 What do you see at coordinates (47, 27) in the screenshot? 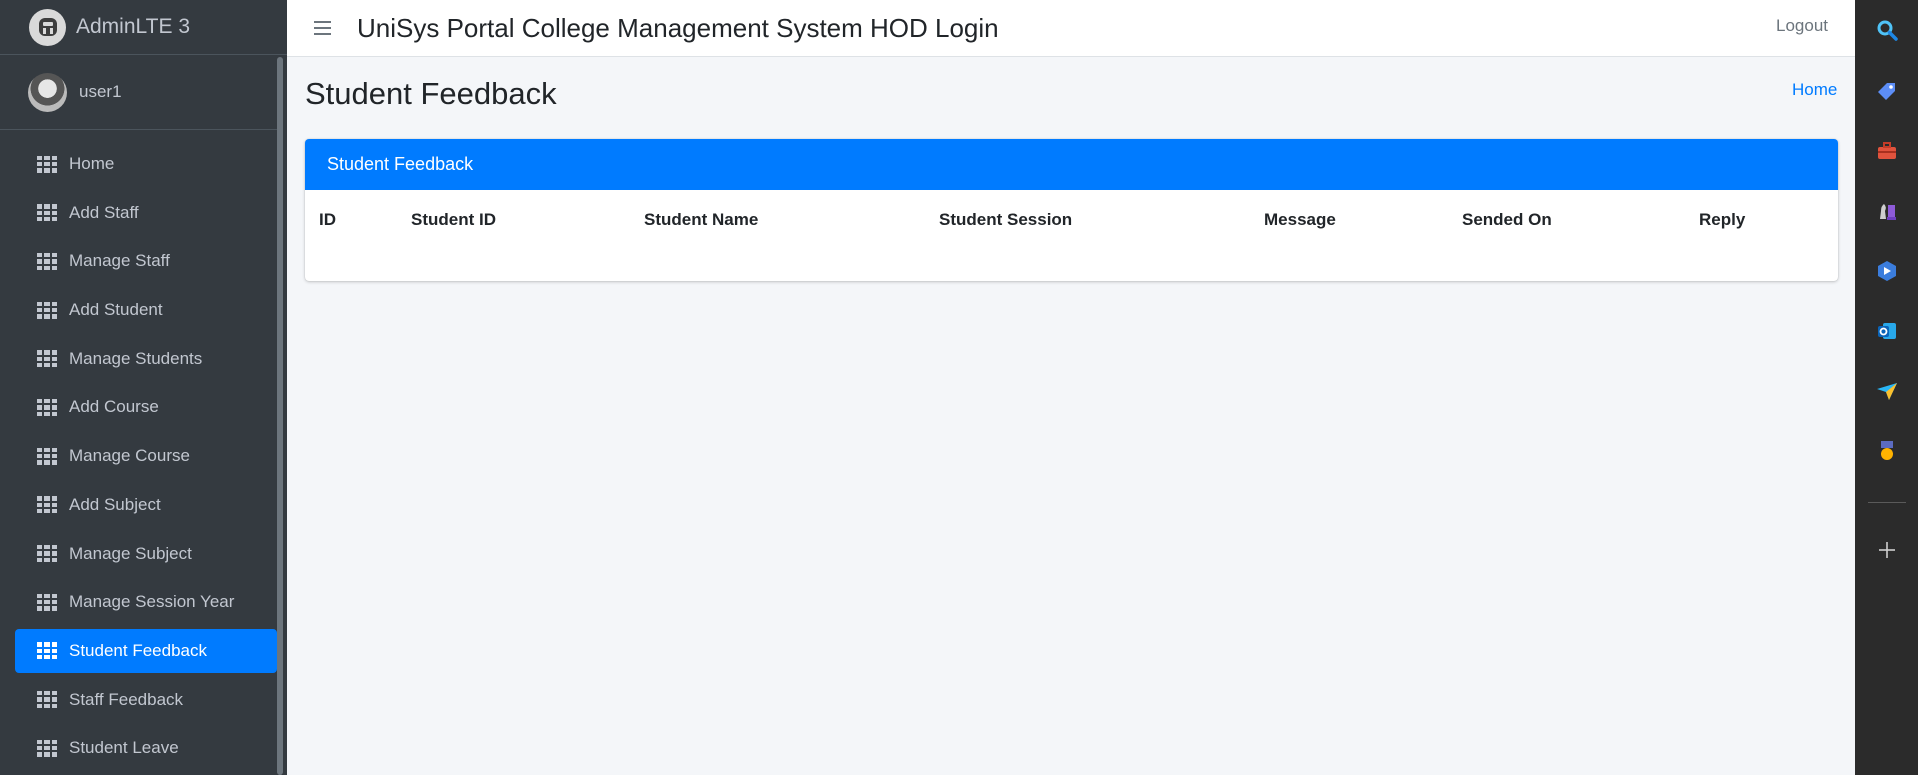
I see `brand-logo-icon` at bounding box center [47, 27].